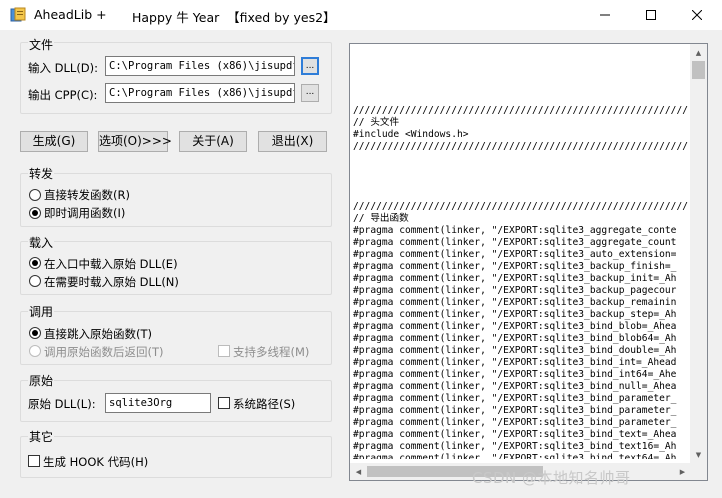  I want to click on load-ondemand-radio, so click(35, 281).